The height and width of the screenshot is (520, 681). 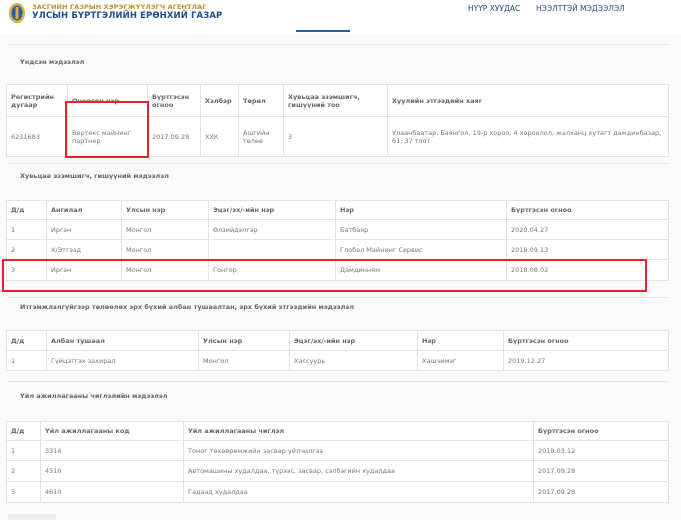 I want to click on cell, so click(x=272, y=249).